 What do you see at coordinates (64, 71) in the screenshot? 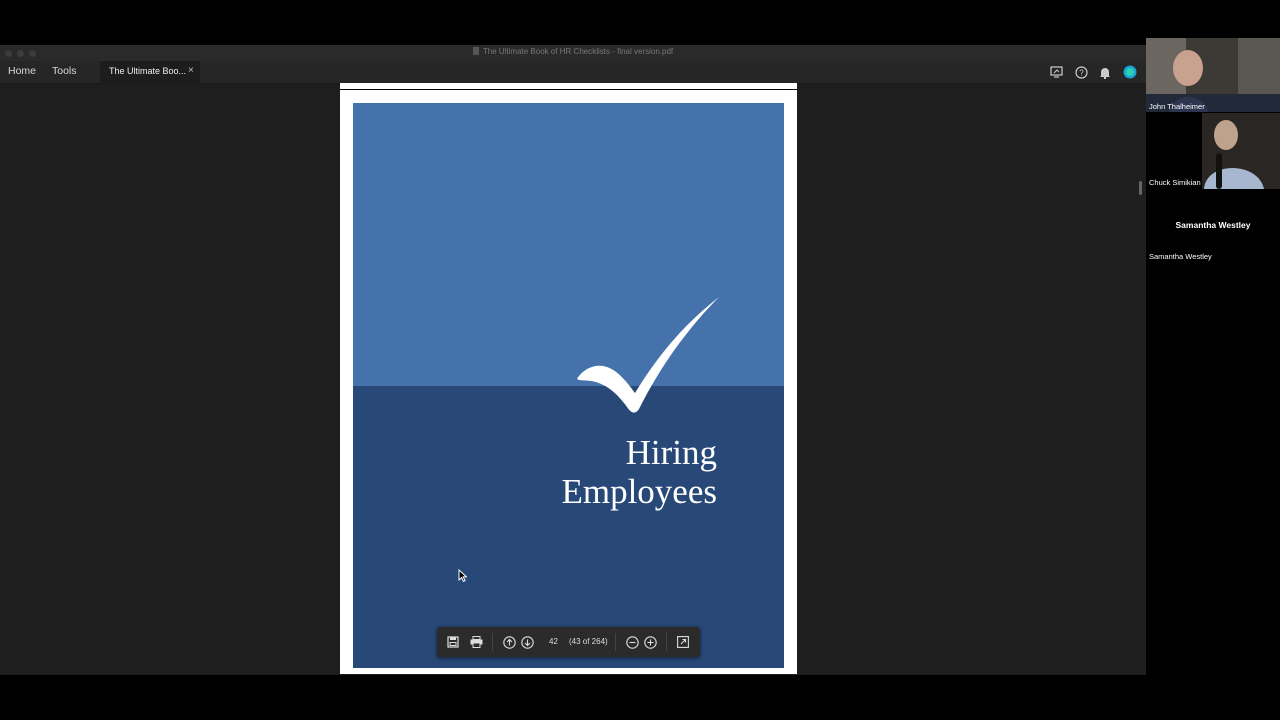
I see `tools-menu: Tools` at bounding box center [64, 71].